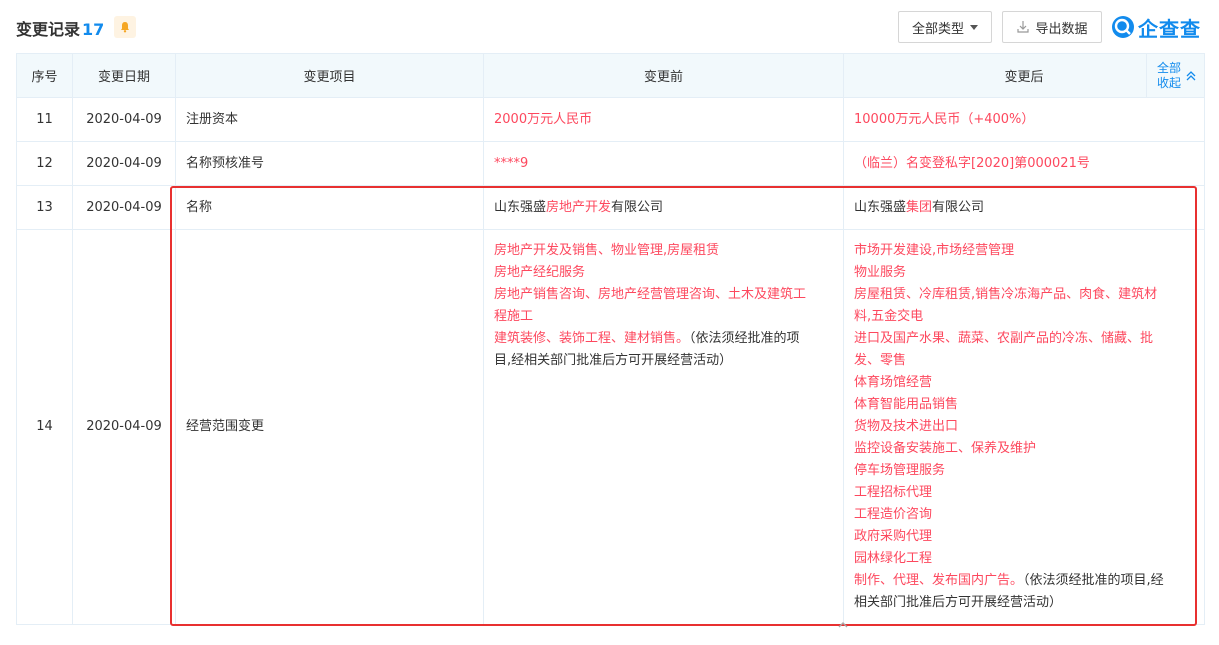  Describe the element at coordinates (329, 163) in the screenshot. I see `cell-item: 名称预核准号` at that location.